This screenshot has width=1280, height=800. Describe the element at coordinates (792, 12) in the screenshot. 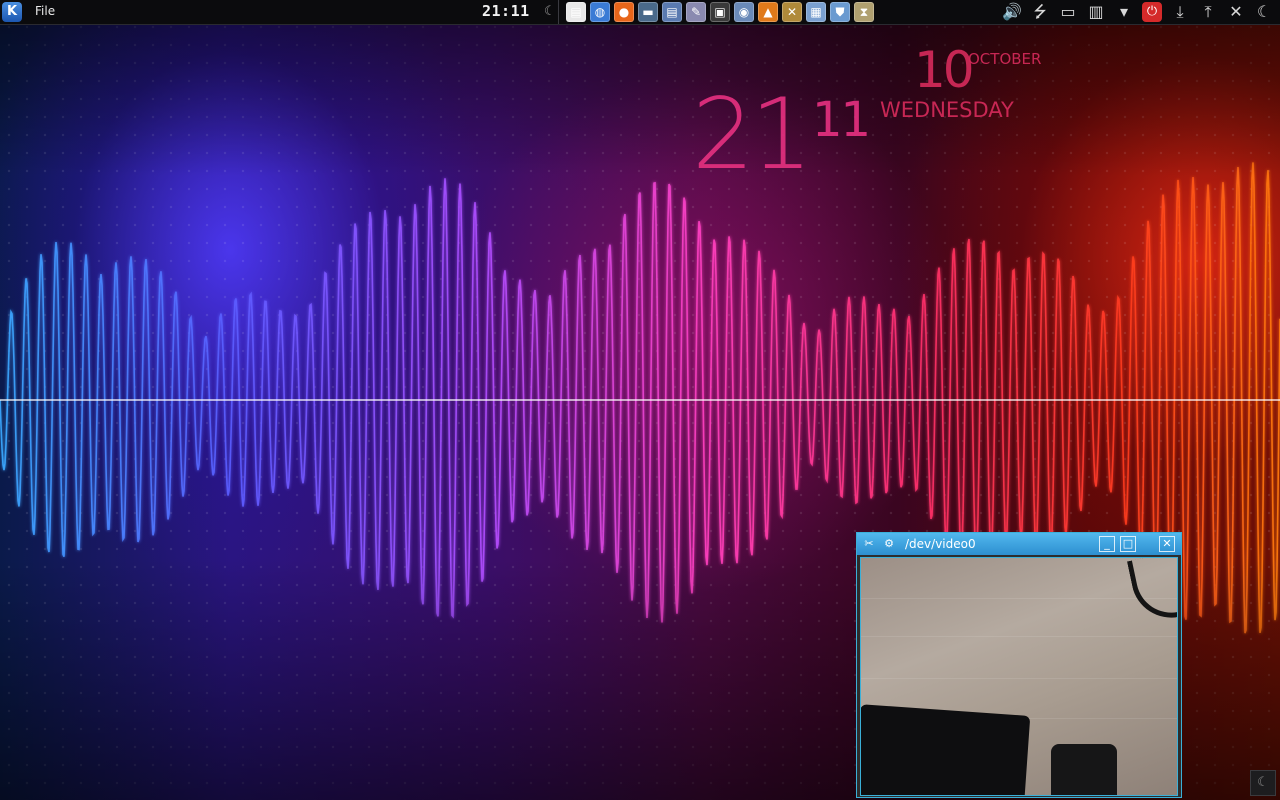

I see `tools-icon: ✕` at that location.